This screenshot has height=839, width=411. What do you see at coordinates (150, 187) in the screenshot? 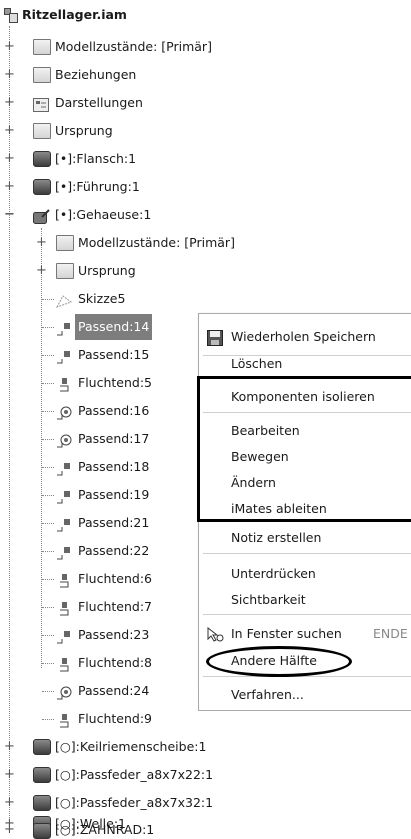
I see `tree-item-fuehrung: + [•]:Führung:1` at bounding box center [150, 187].